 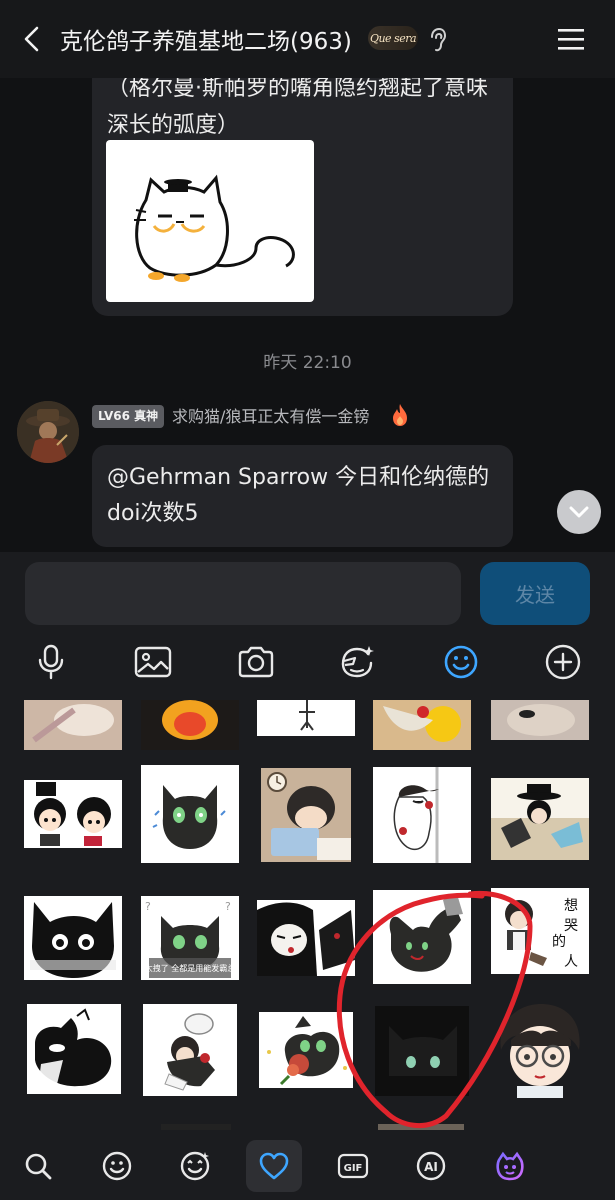 What do you see at coordinates (297, 108) in the screenshot?
I see `message-text: （格尔曼·斯帕罗的嘴角隐约翘起了意味深长的弧度）` at bounding box center [297, 108].